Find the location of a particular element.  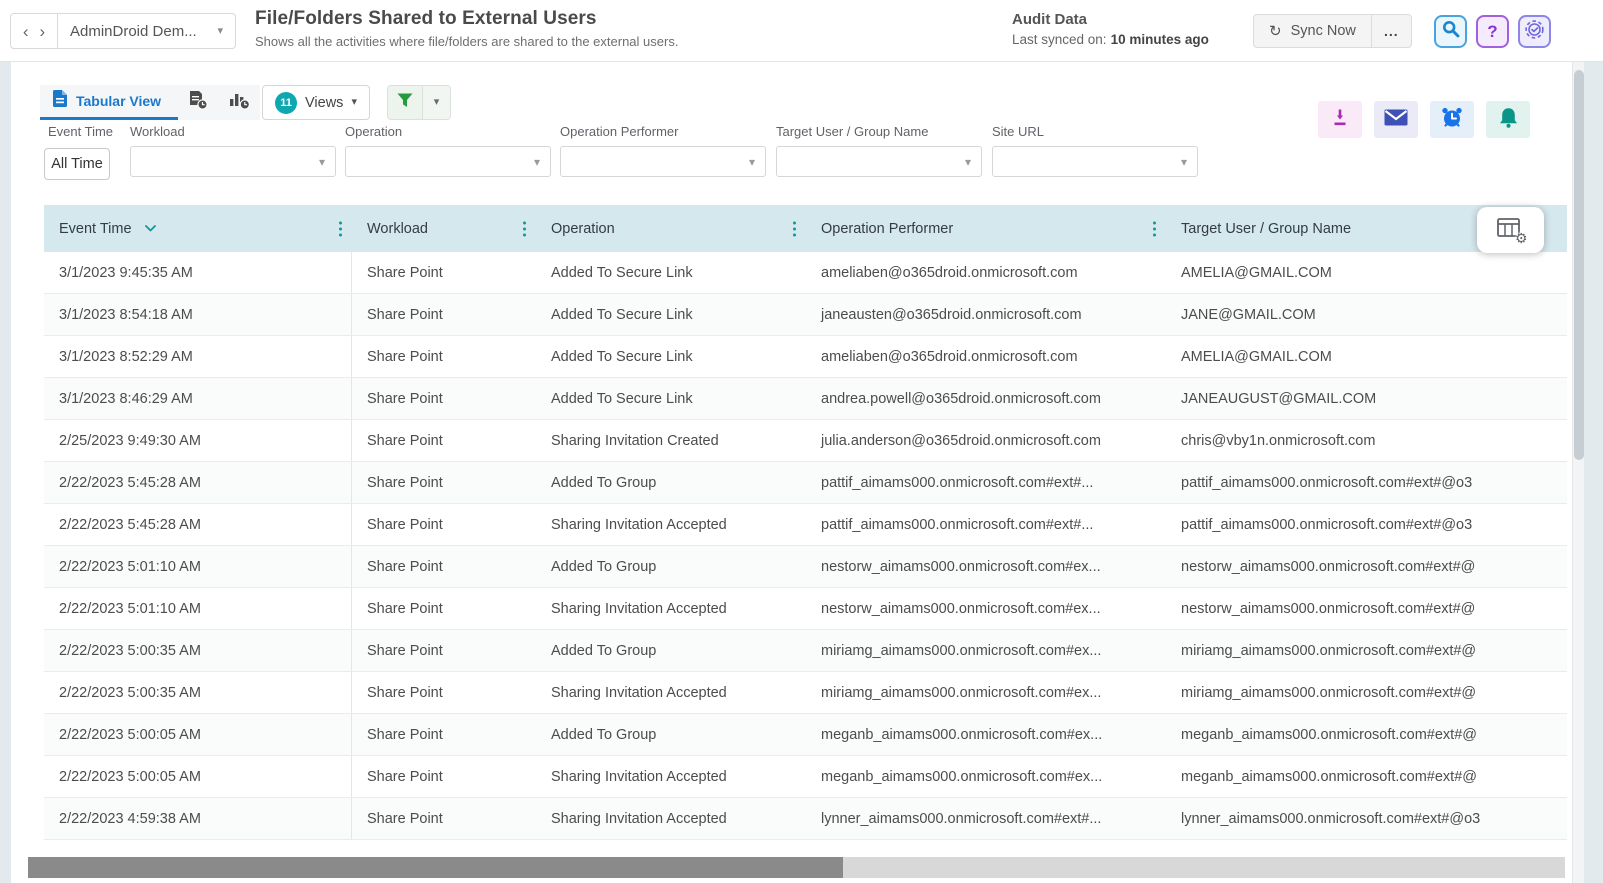

vertical-scrollbar is located at coordinates (1578, 472).